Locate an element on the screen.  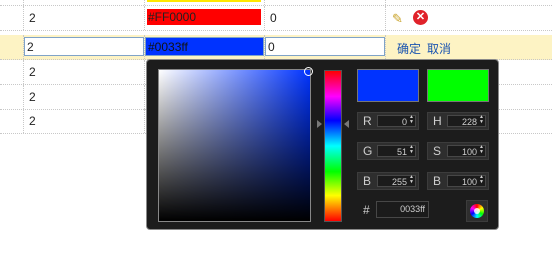
editing-row: 确定 取消 is located at coordinates (276, 47).